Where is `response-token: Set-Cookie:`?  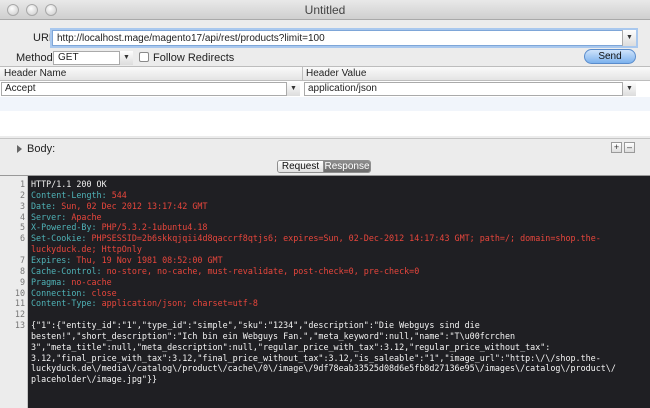
response-token: Set-Cookie: is located at coordinates (61, 238).